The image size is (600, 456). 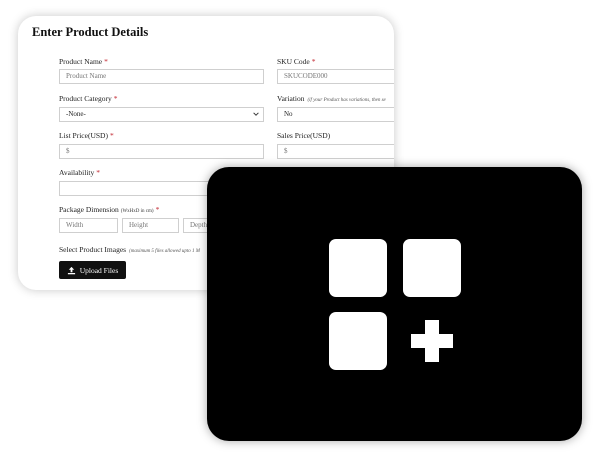 What do you see at coordinates (88, 225) in the screenshot?
I see `width-input: Width` at bounding box center [88, 225].